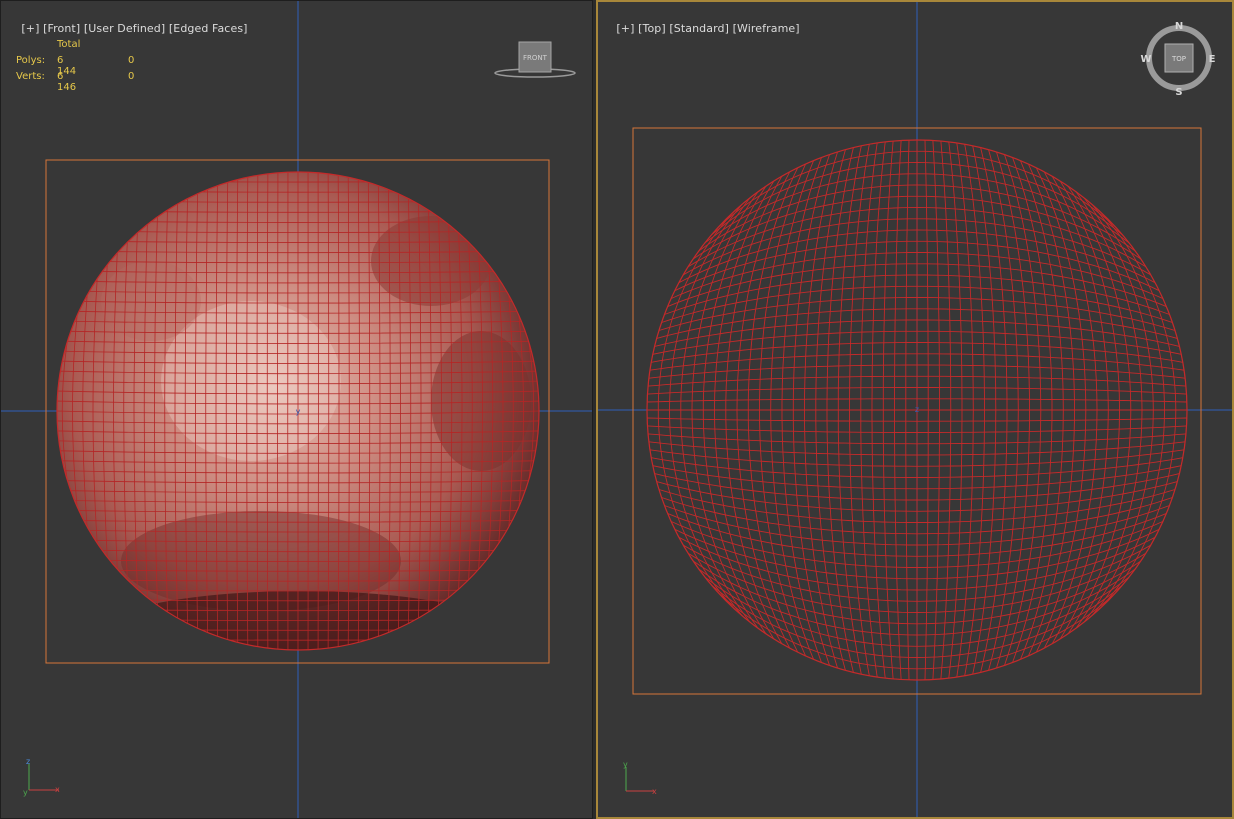 The image size is (1234, 819). What do you see at coordinates (131, 76) in the screenshot?
I see `verts-selected: 0` at bounding box center [131, 76].